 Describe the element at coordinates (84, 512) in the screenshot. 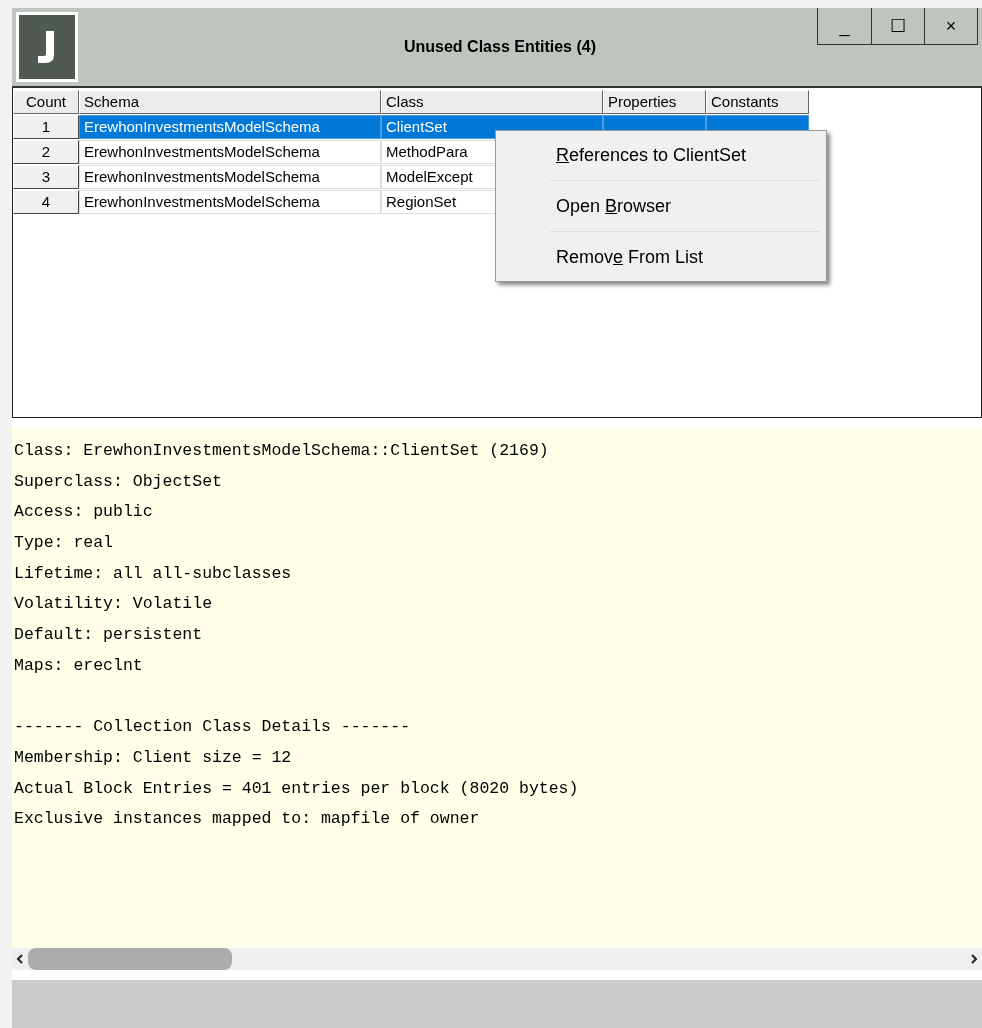

I see `detail-line: Access: public` at that location.